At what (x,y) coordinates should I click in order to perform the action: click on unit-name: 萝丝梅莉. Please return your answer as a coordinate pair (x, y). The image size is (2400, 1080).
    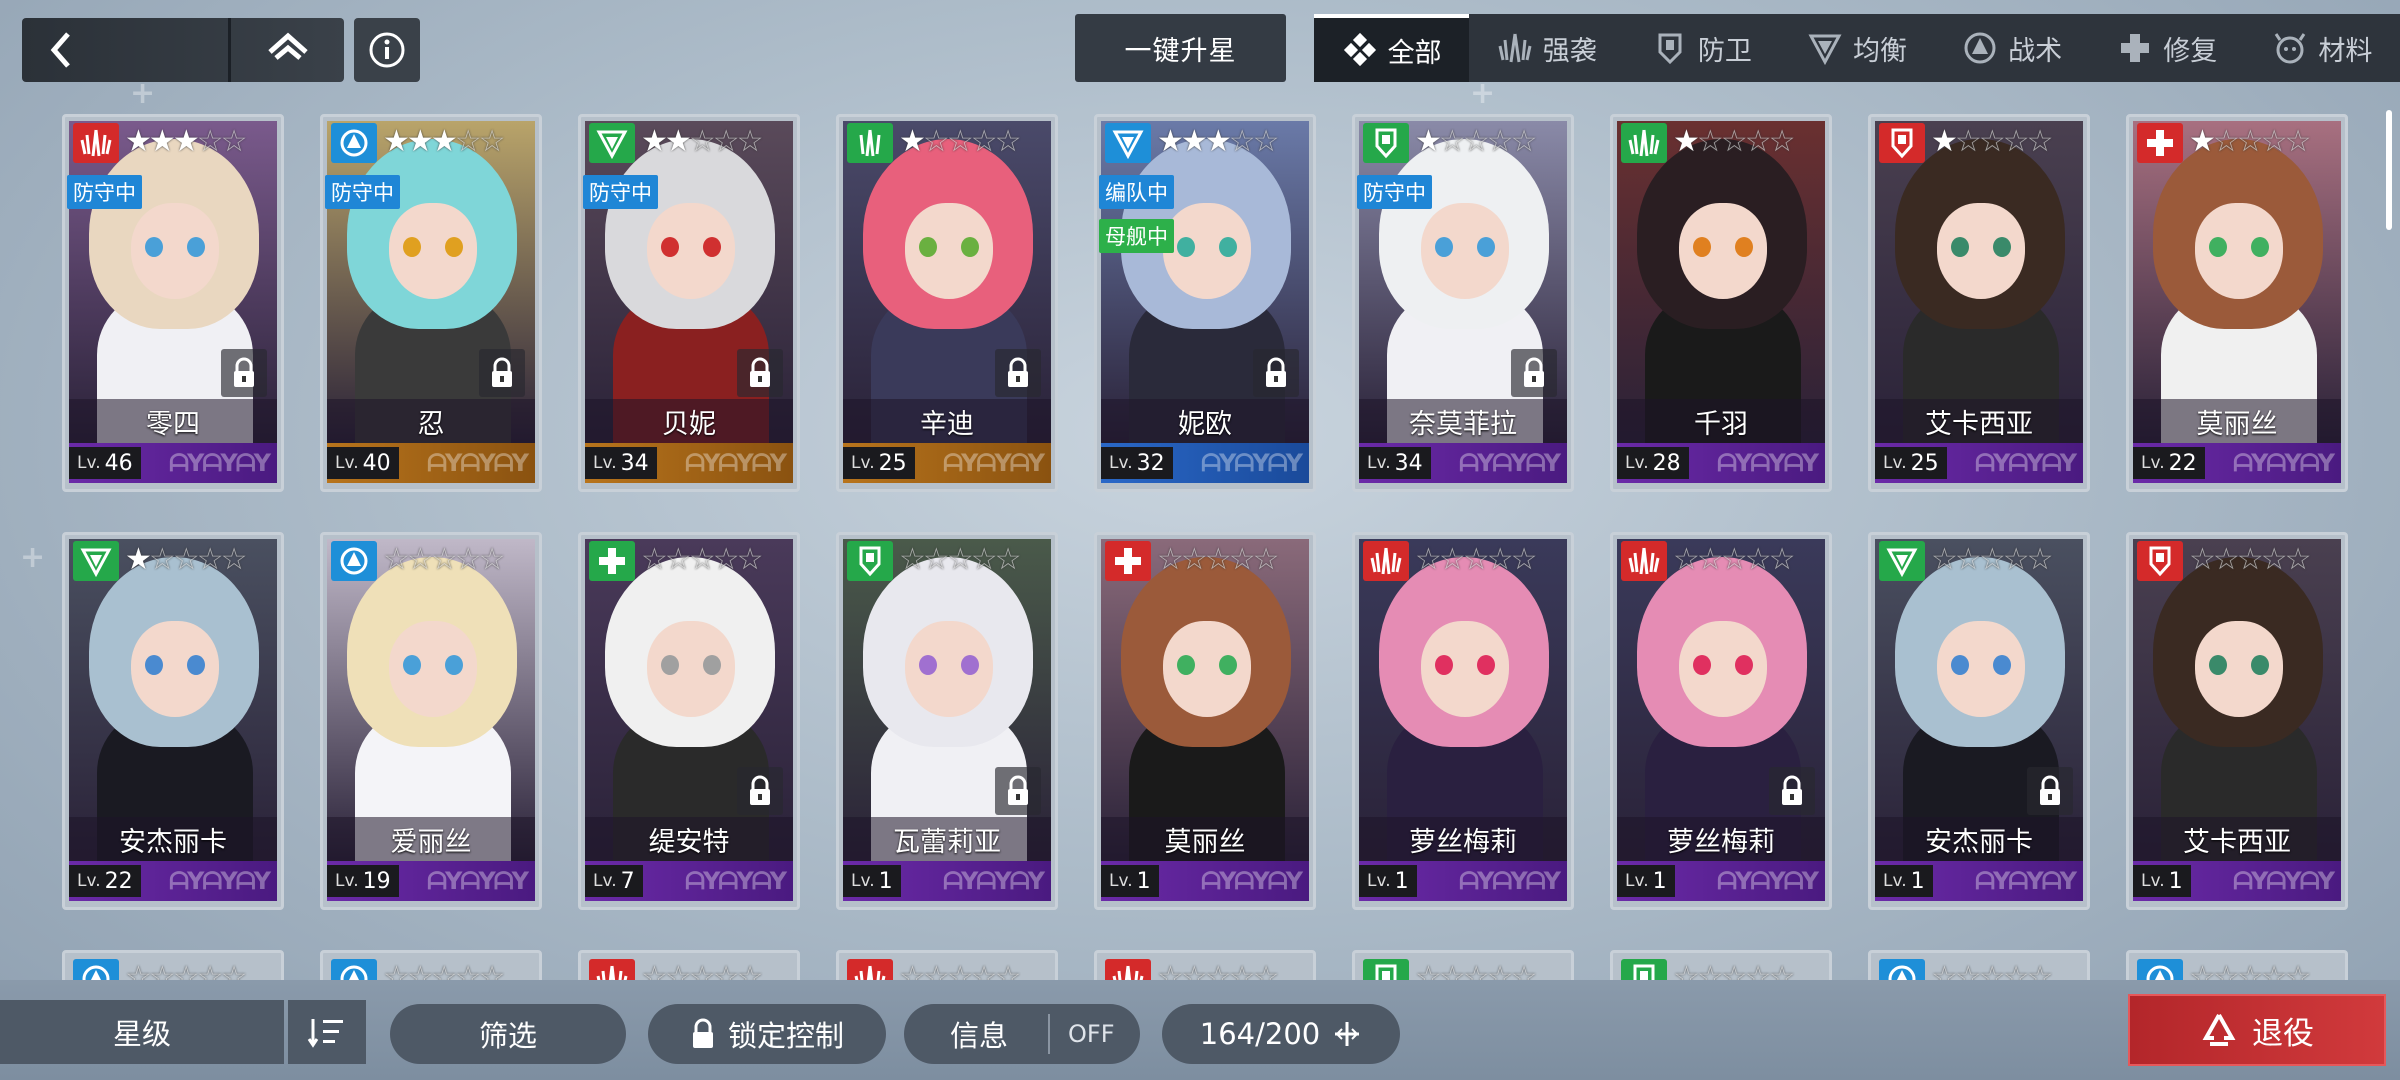
    Looking at the image, I should click on (1721, 839).